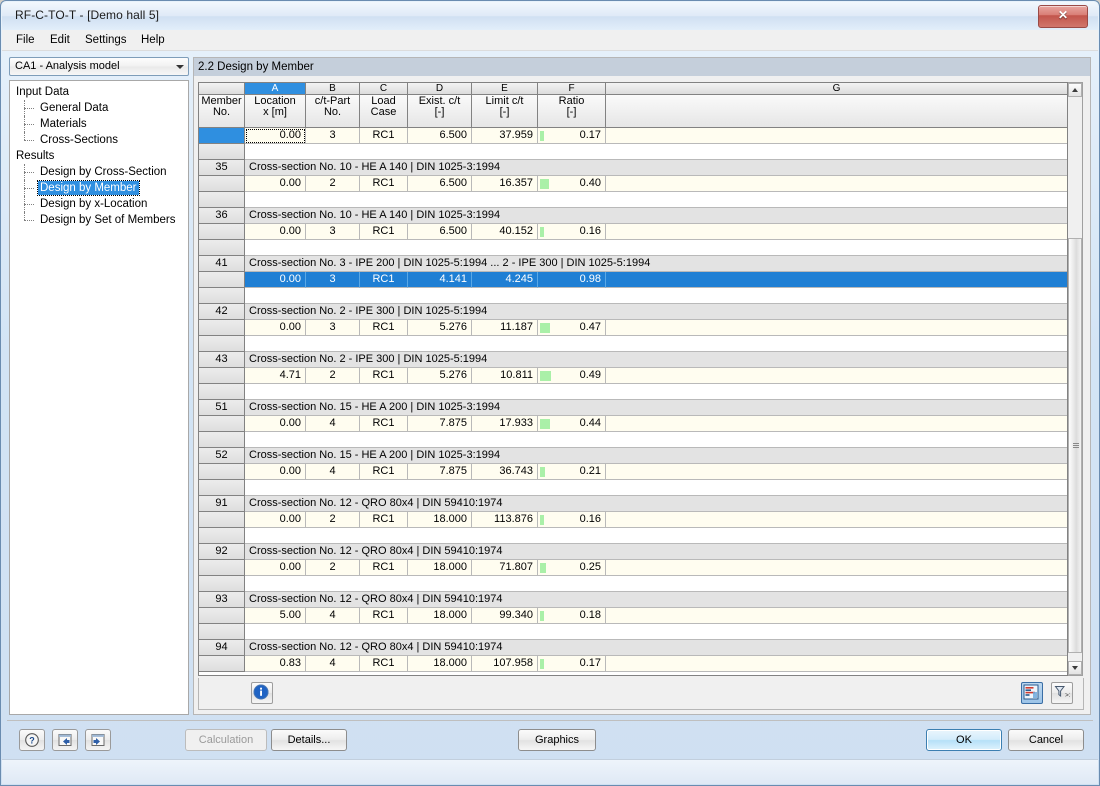  What do you see at coordinates (384, 89) in the screenshot?
I see `column-letter-c: C` at bounding box center [384, 89].